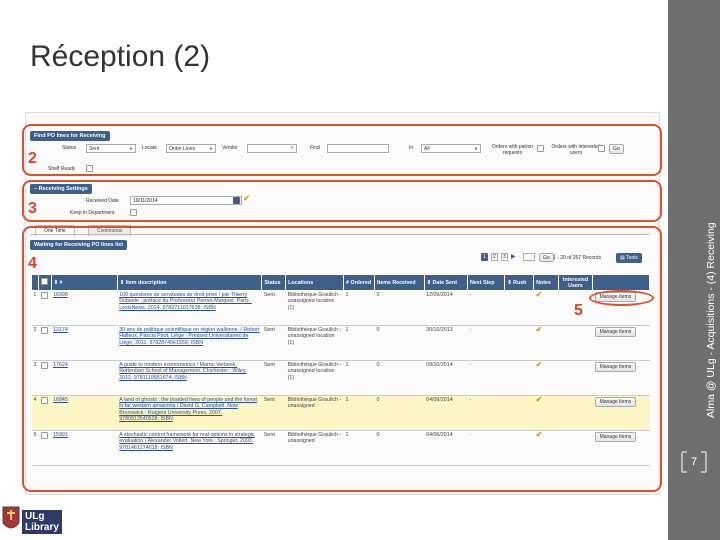  What do you see at coordinates (11, 517) in the screenshot?
I see `ulg-crest-icon` at bounding box center [11, 517].